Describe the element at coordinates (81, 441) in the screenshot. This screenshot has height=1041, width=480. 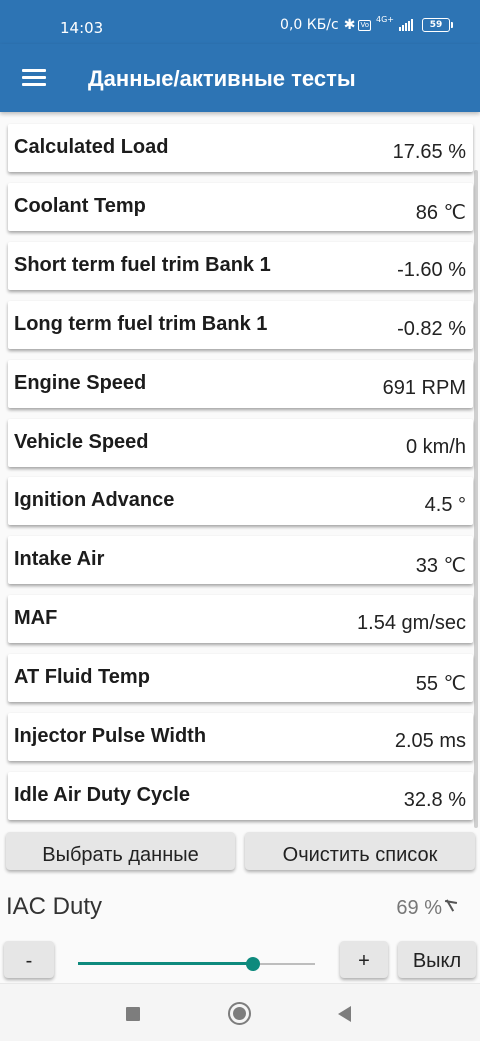
I see `parameter-name: Vehicle Speed` at that location.